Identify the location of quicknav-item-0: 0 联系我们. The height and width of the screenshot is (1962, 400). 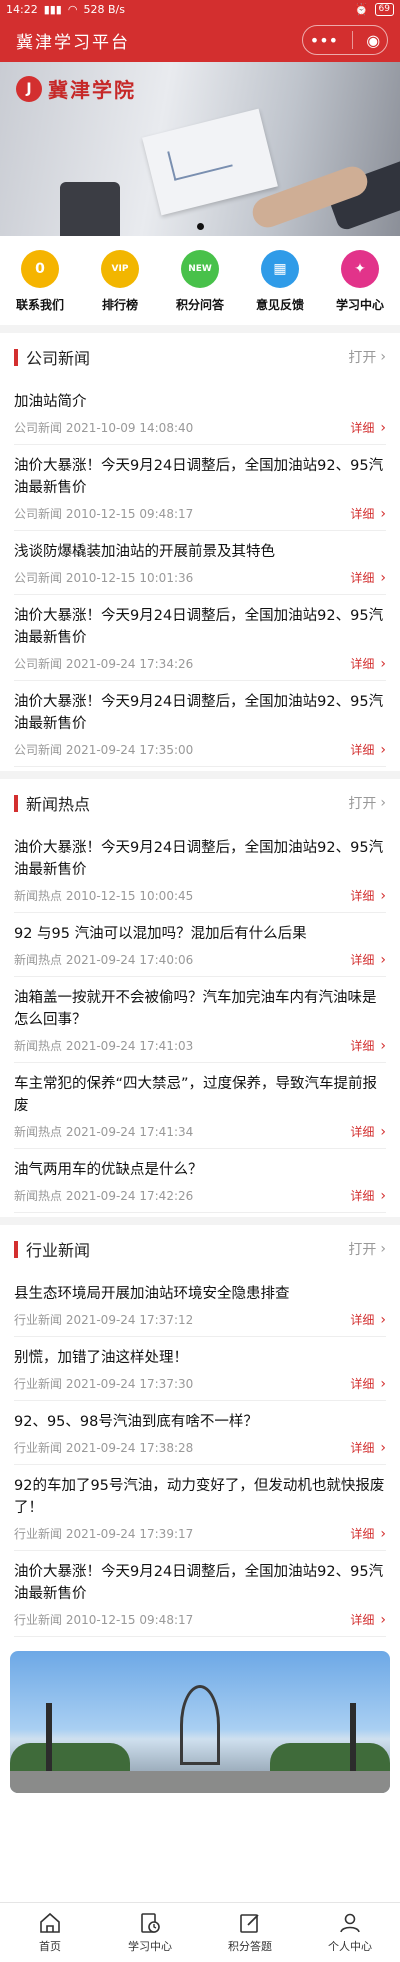
(40, 281).